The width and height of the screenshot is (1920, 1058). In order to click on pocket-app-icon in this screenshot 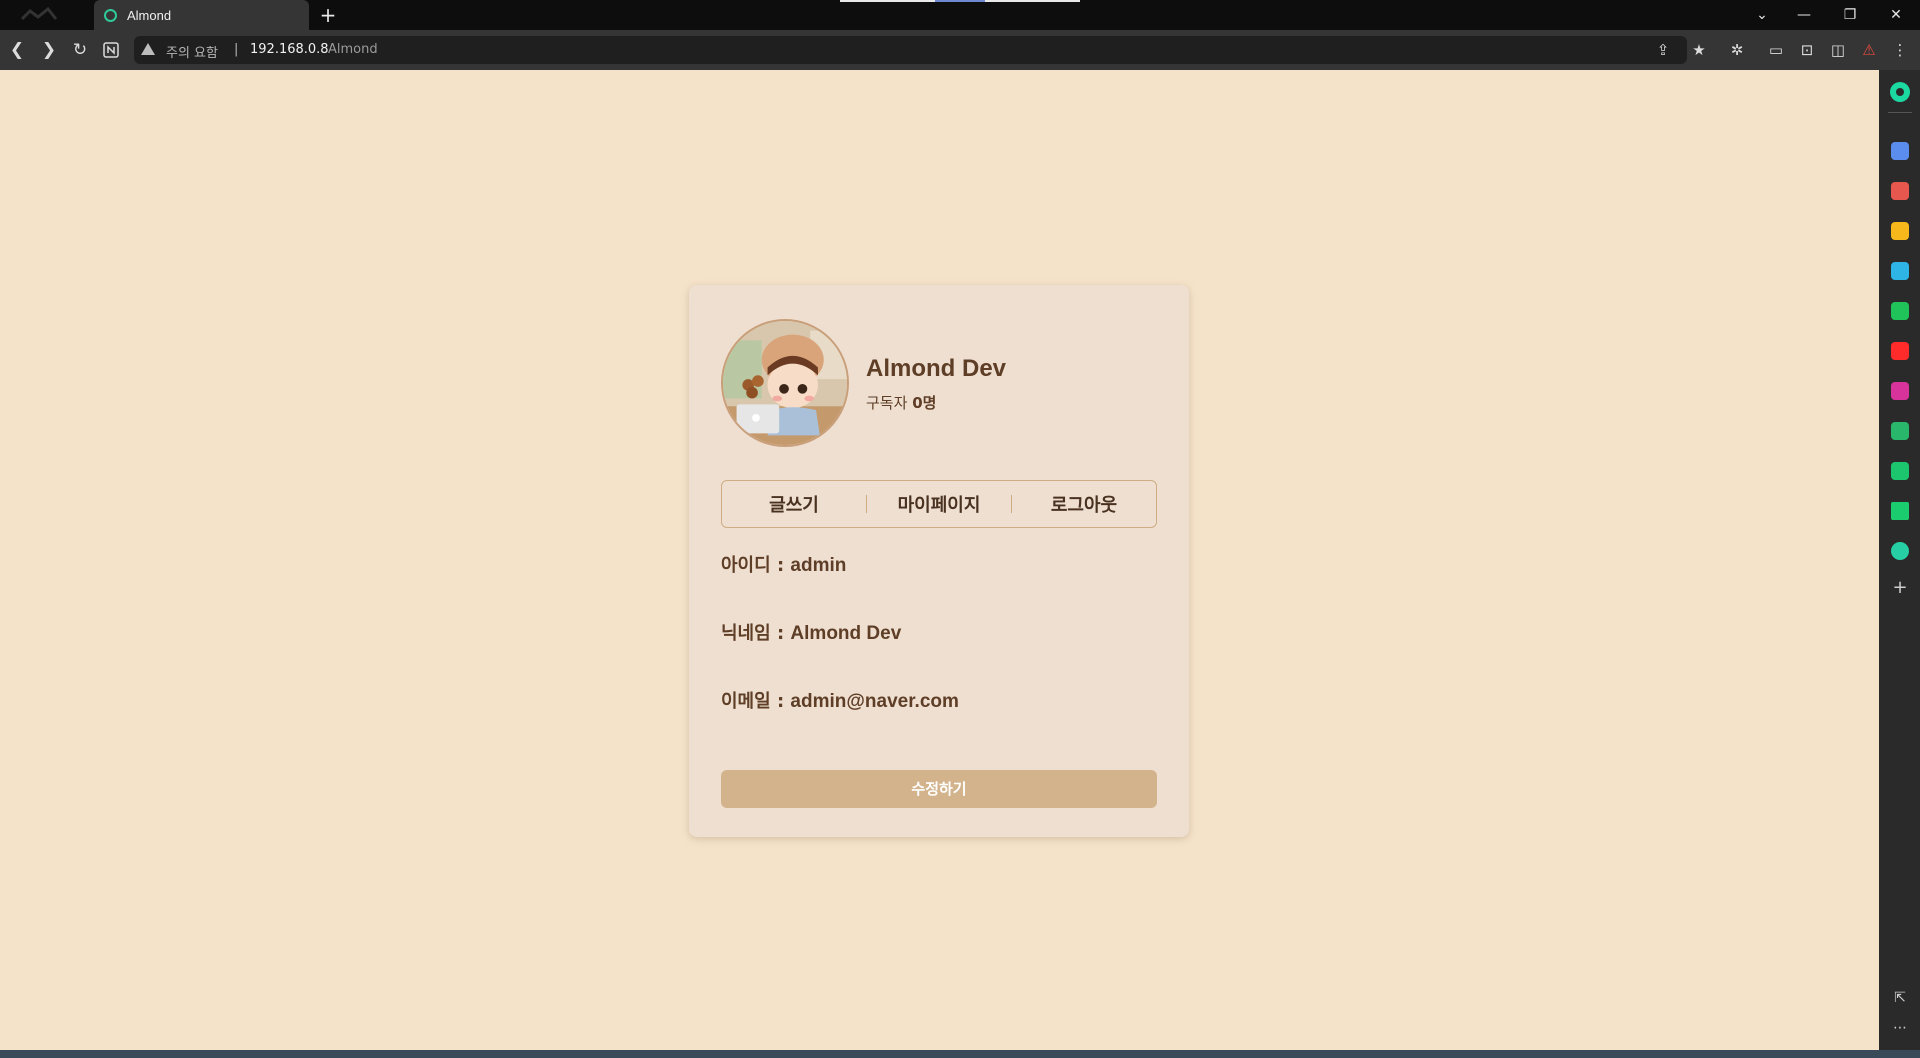, I will do `click(1900, 191)`.